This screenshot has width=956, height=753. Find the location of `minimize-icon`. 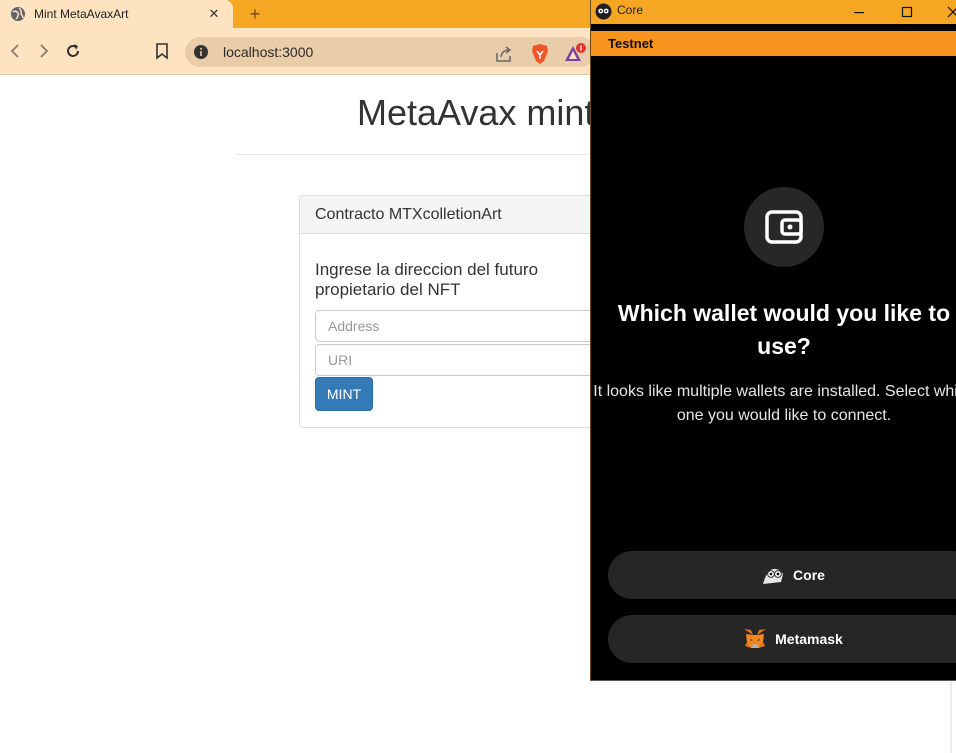

minimize-icon is located at coordinates (859, 13).